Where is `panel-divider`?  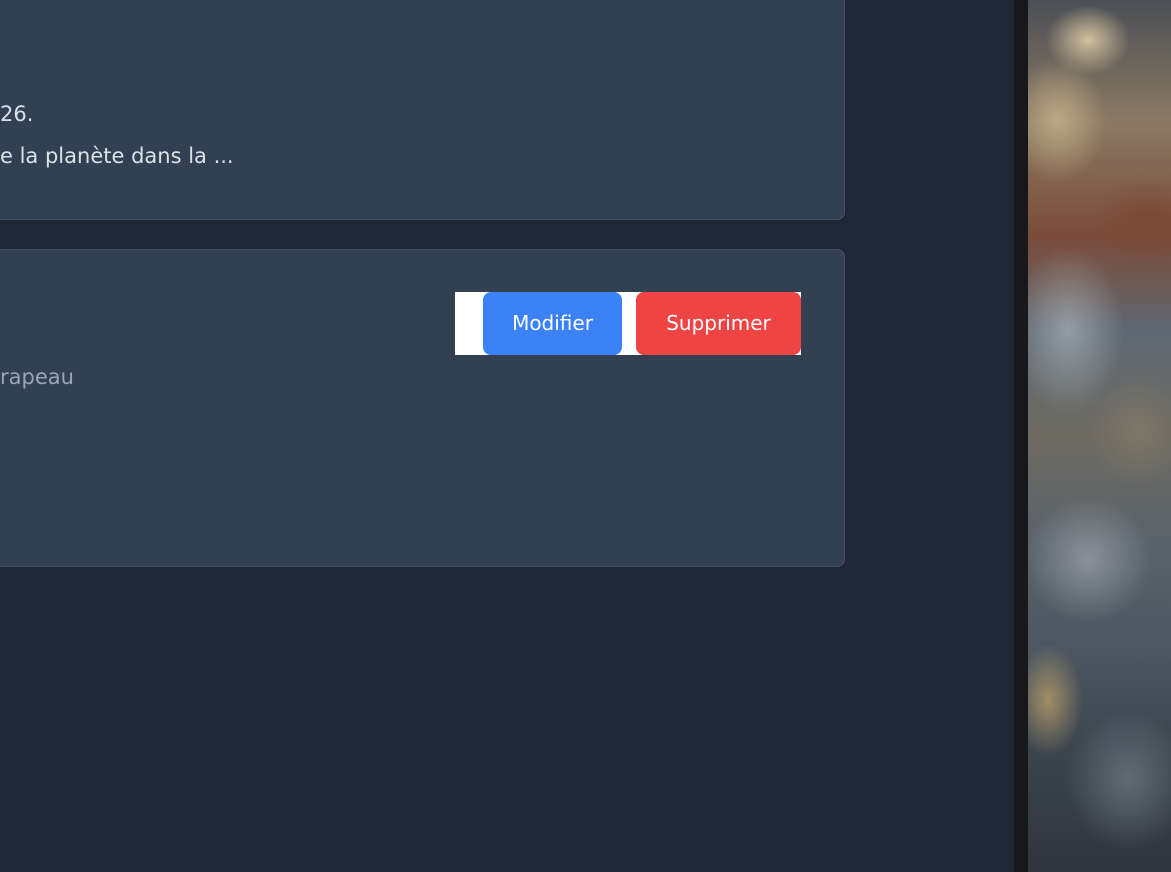 panel-divider is located at coordinates (1021, 436).